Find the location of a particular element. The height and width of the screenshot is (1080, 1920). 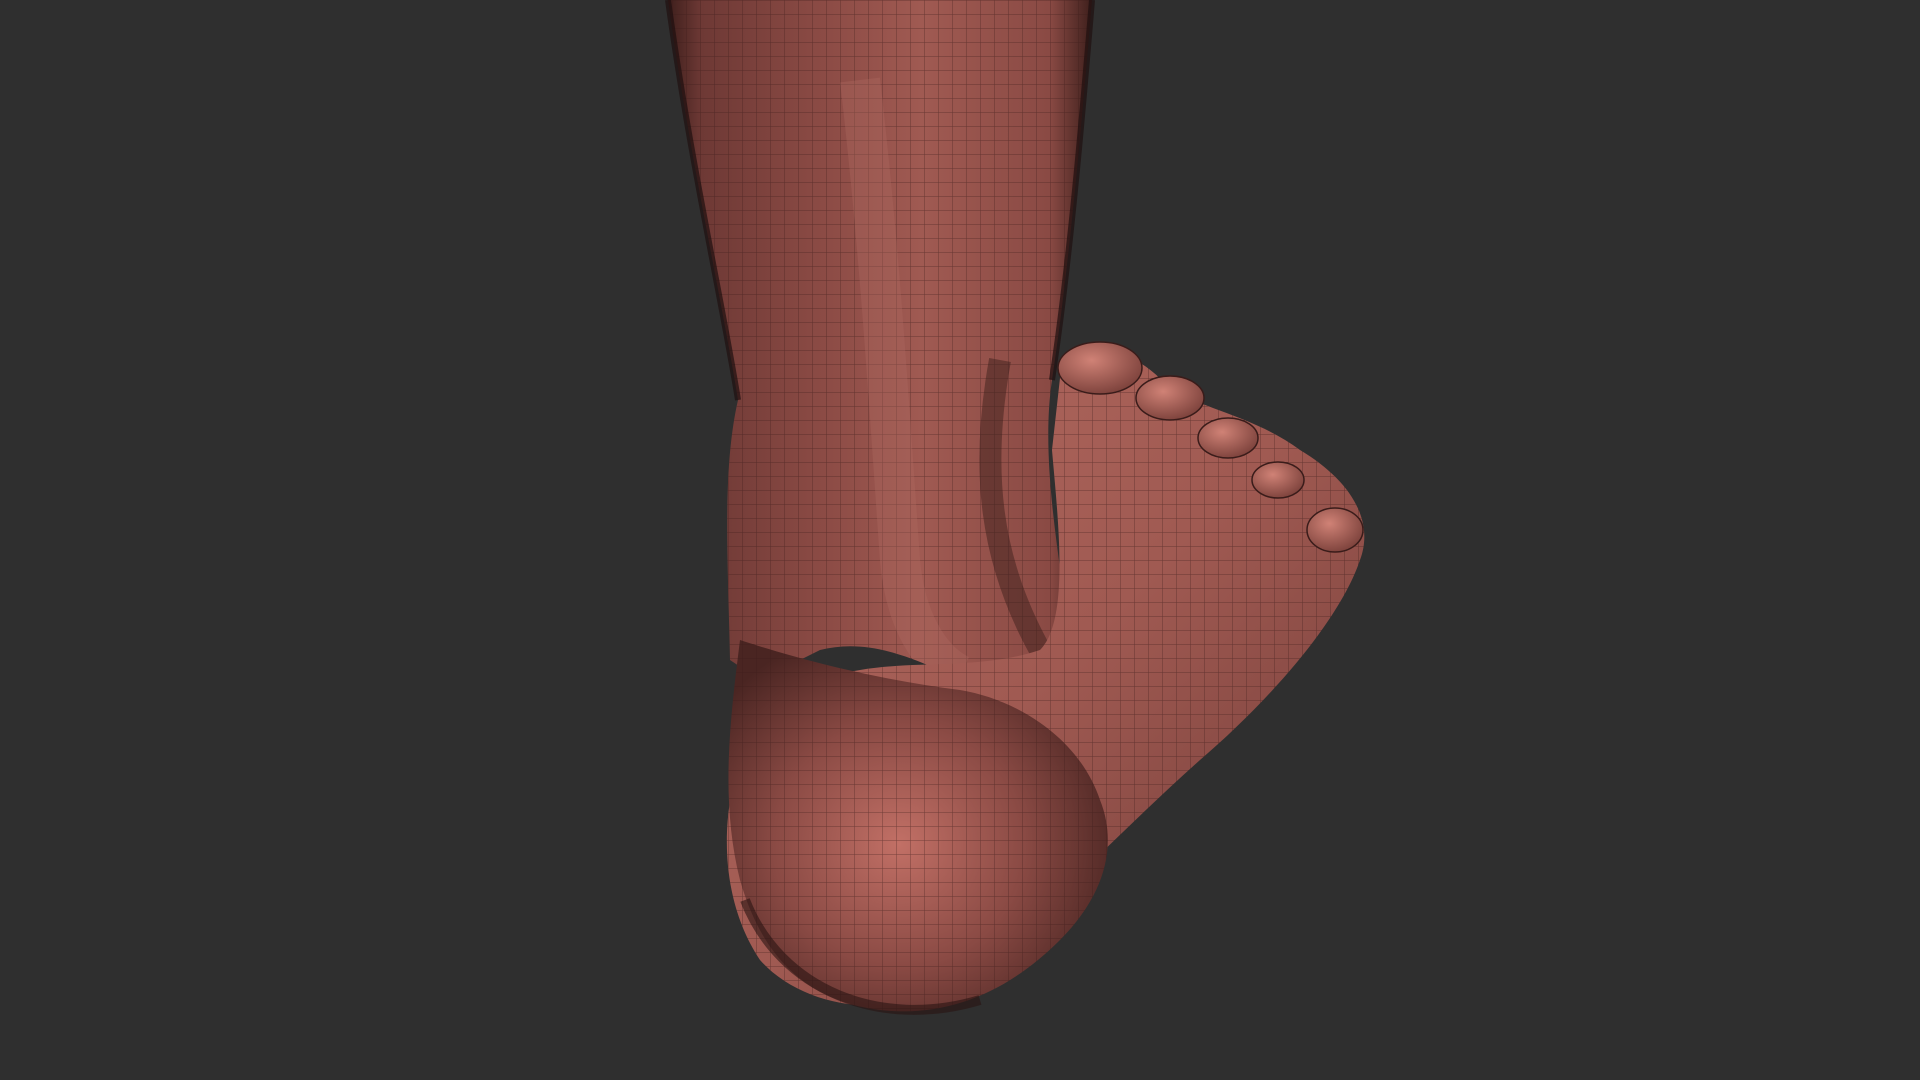

little-toe is located at coordinates (1335, 530).